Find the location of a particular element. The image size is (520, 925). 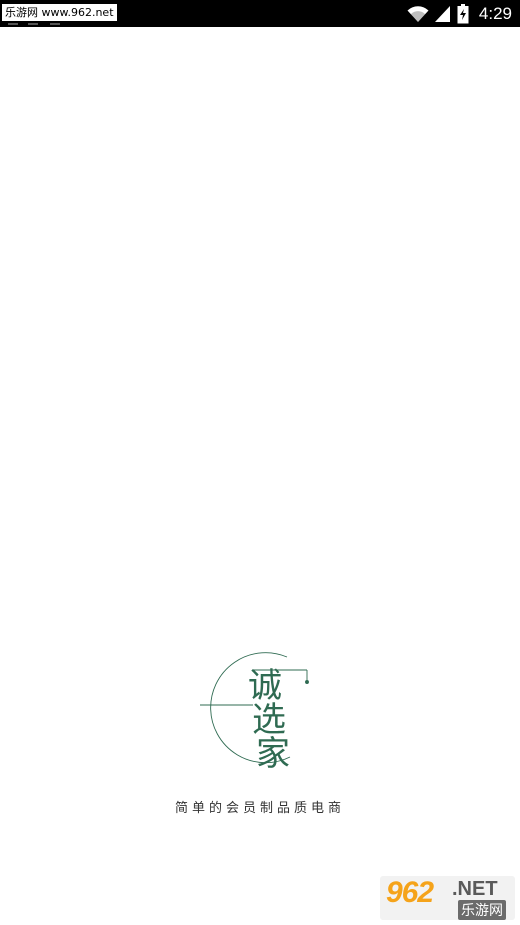

watermark-number: 962 is located at coordinates (410, 892).